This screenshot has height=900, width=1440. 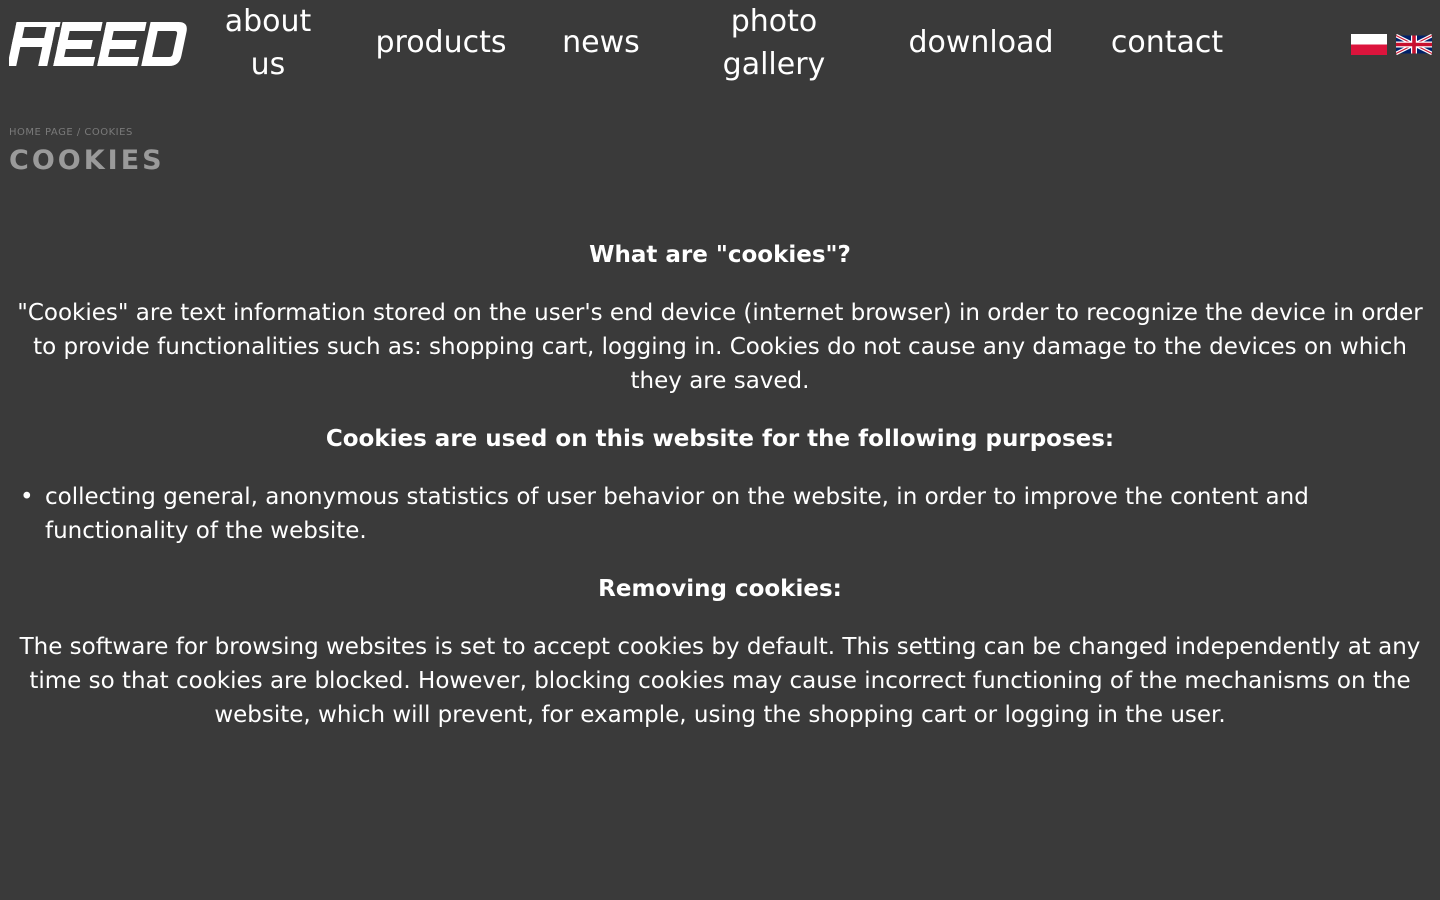 I want to click on nav-photo-gallery-line1: photo, so click(x=774, y=21).